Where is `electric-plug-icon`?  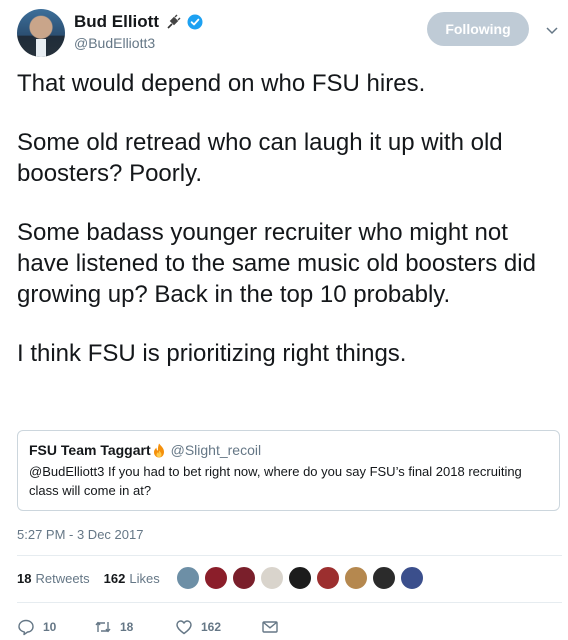
electric-plug-icon is located at coordinates (173, 22).